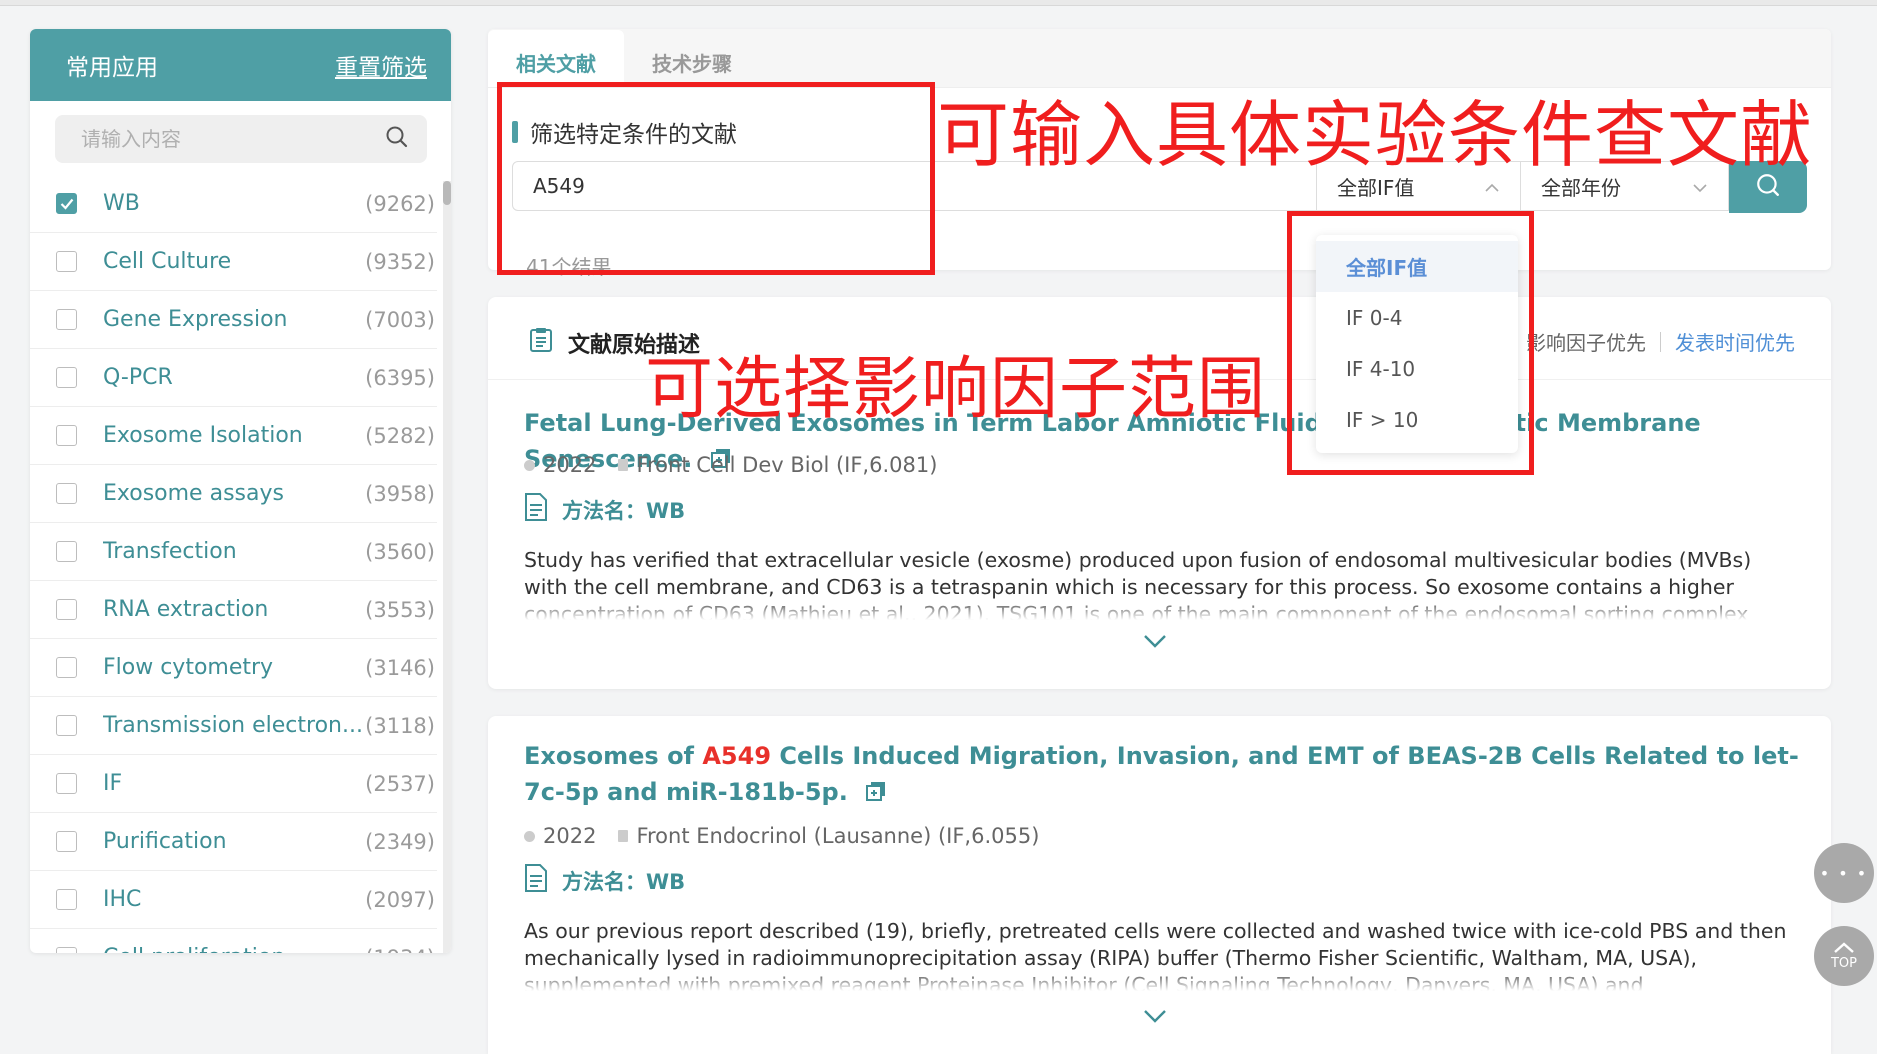 Image resolution: width=1877 pixels, height=1054 pixels. I want to click on sidebar-item-count: (1934), so click(400, 950).